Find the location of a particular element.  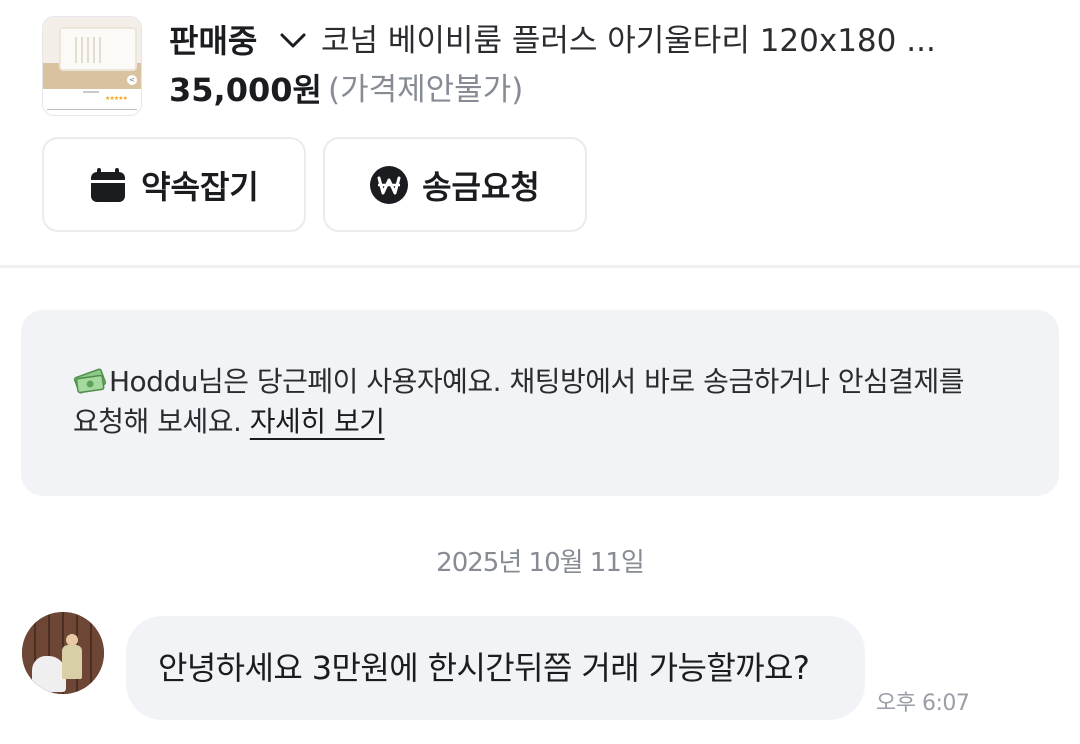

price-note: (가격제안불가) is located at coordinates (426, 90).